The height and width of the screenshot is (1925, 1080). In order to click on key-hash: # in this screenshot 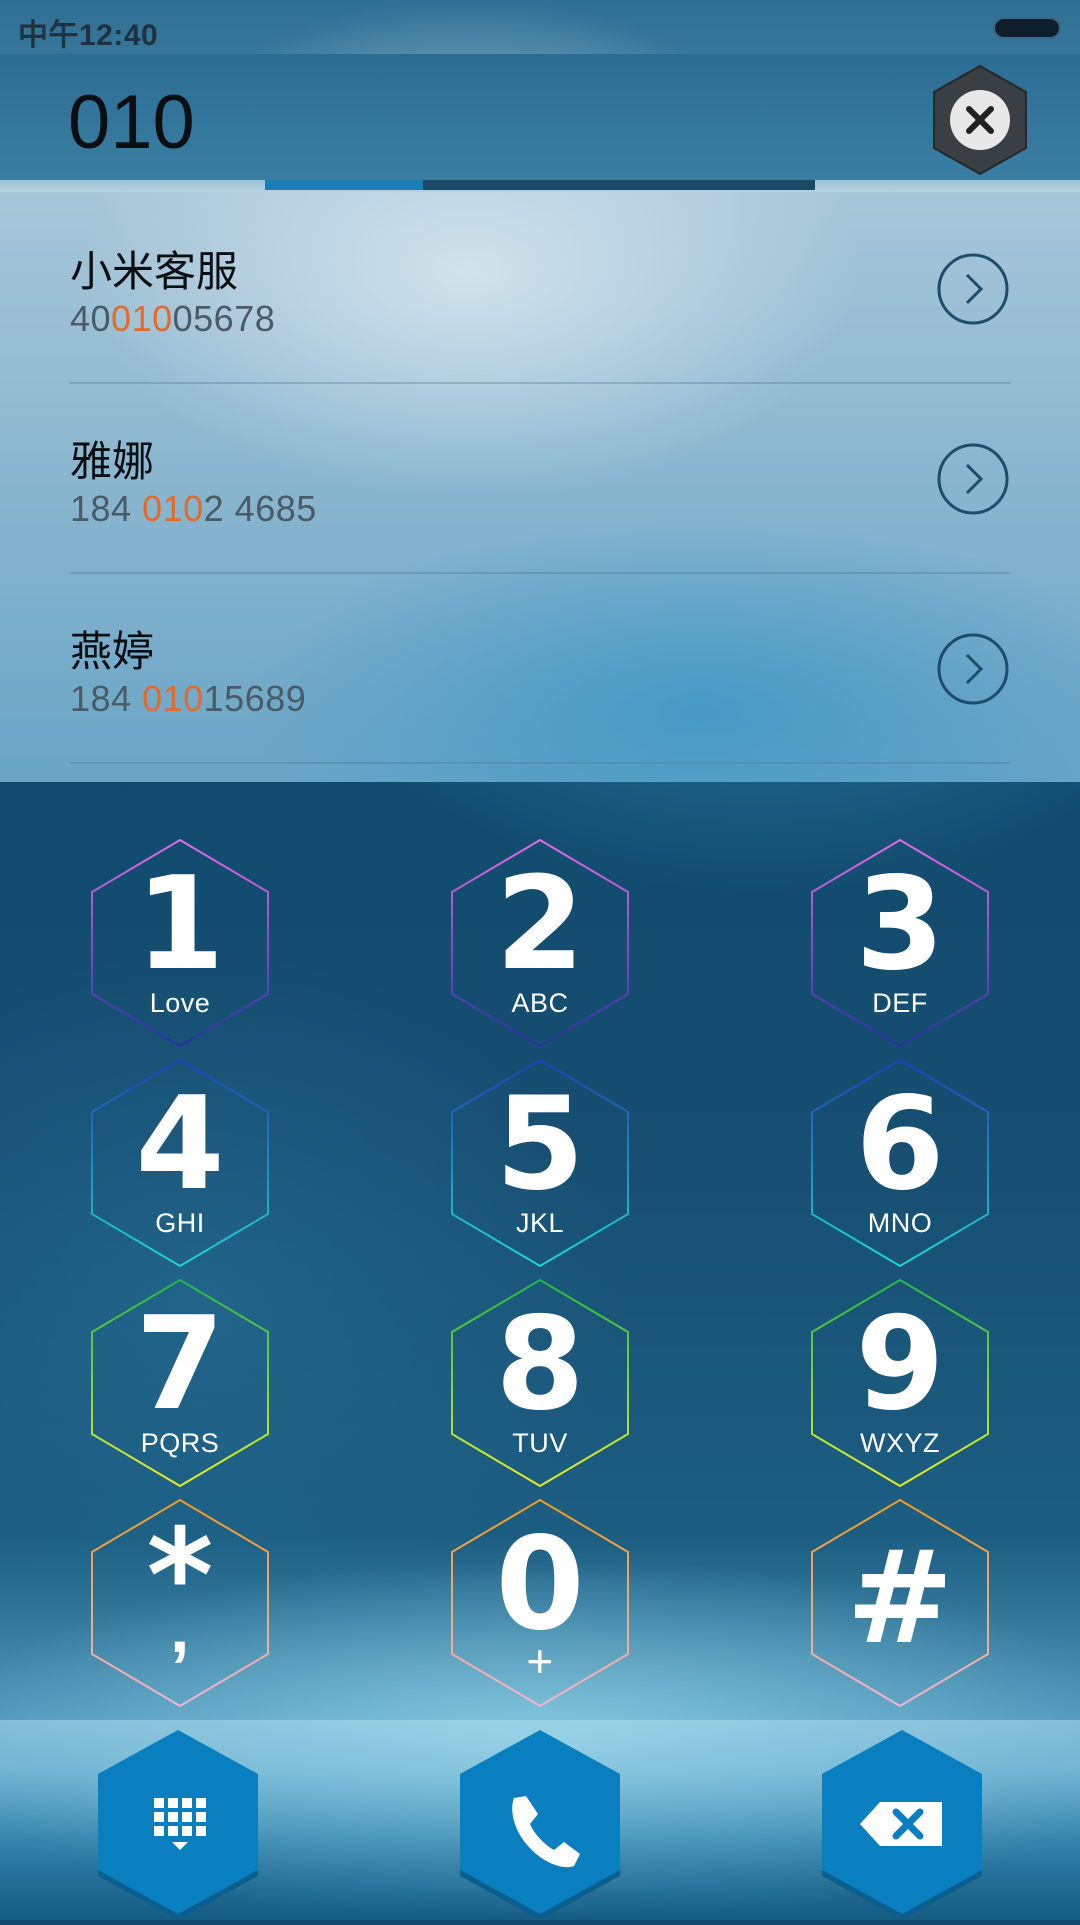, I will do `click(900, 1603)`.